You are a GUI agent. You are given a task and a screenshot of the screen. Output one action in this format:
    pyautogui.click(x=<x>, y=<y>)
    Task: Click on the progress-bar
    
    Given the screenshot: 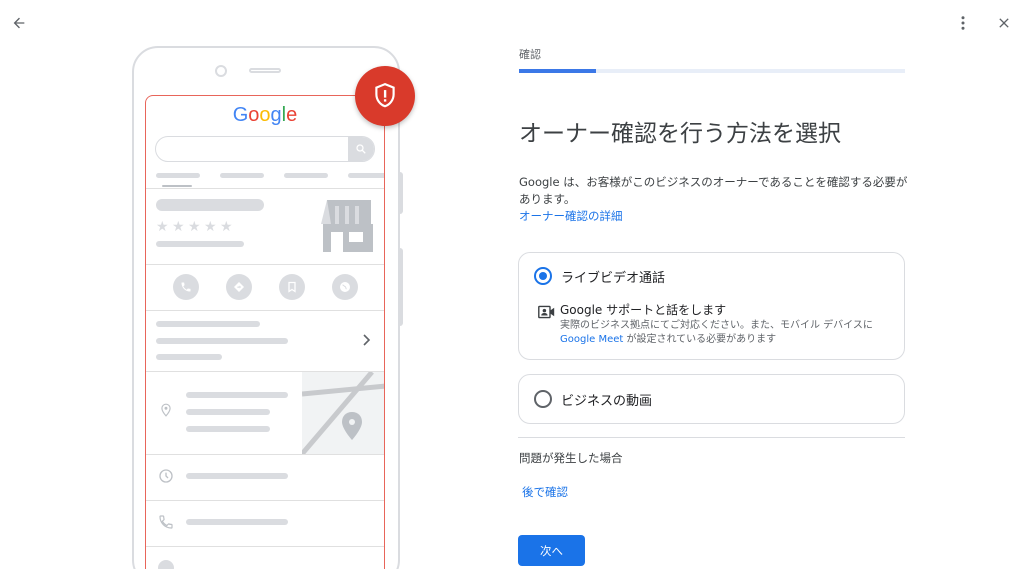 What is the action you would take?
    pyautogui.click(x=712, y=71)
    